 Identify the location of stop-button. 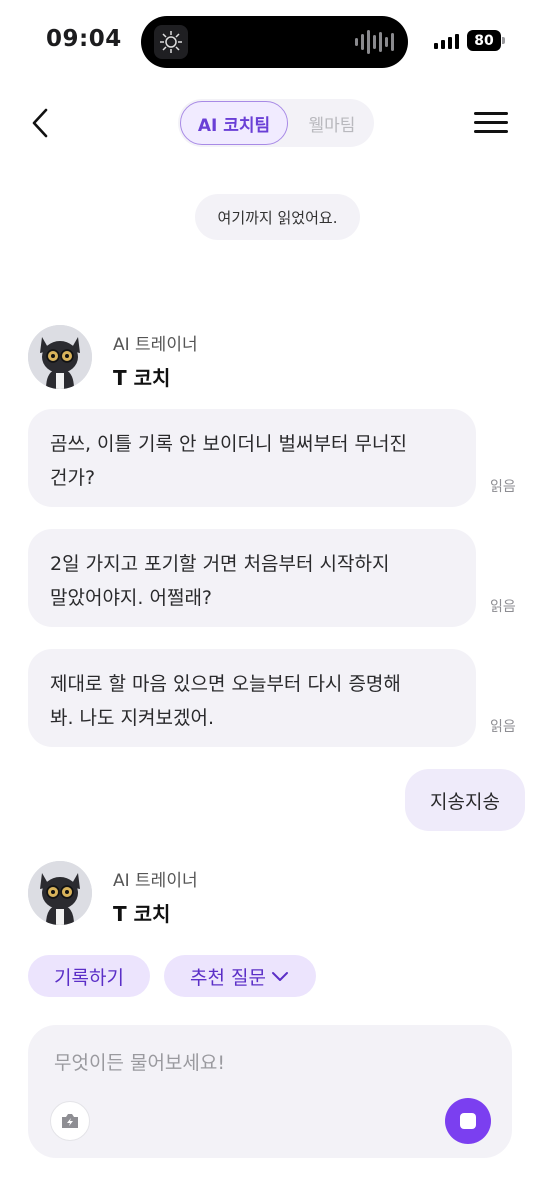
(468, 1121).